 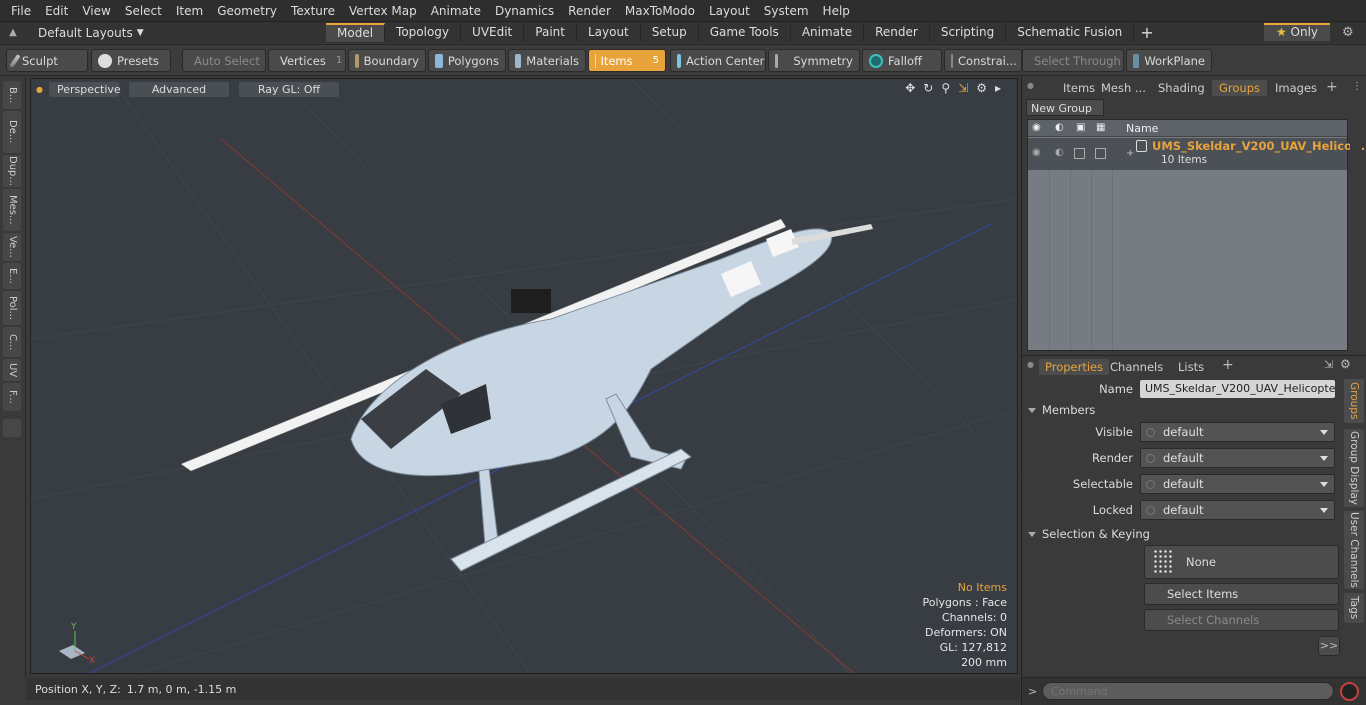 What do you see at coordinates (224, 60) in the screenshot?
I see `auto-select-button: Auto Select` at bounding box center [224, 60].